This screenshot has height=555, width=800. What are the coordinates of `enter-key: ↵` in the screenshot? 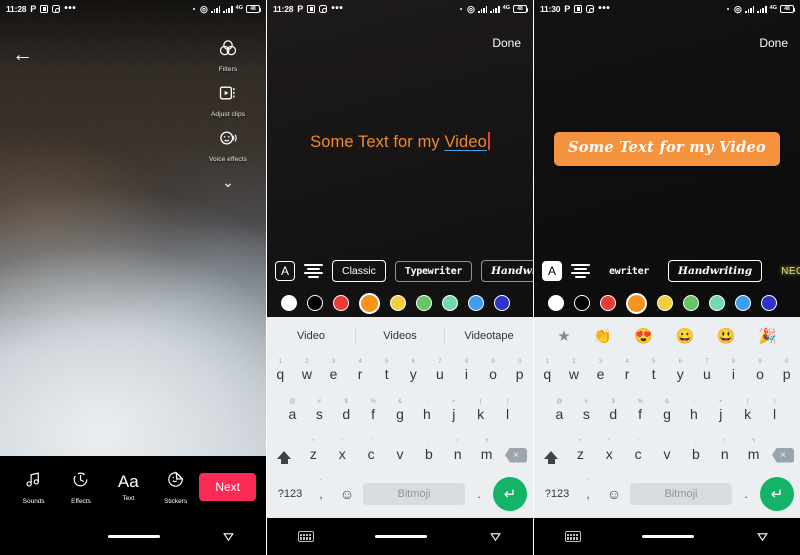 It's located at (510, 494).